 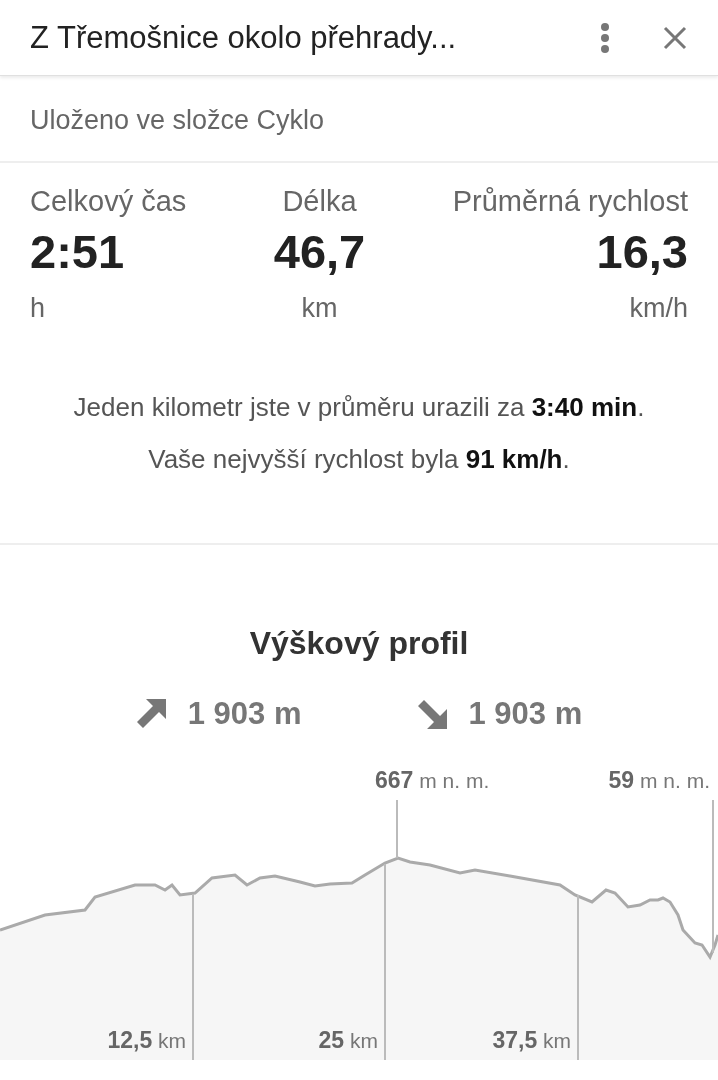 I want to click on stat-value: 16,3, so click(x=642, y=251).